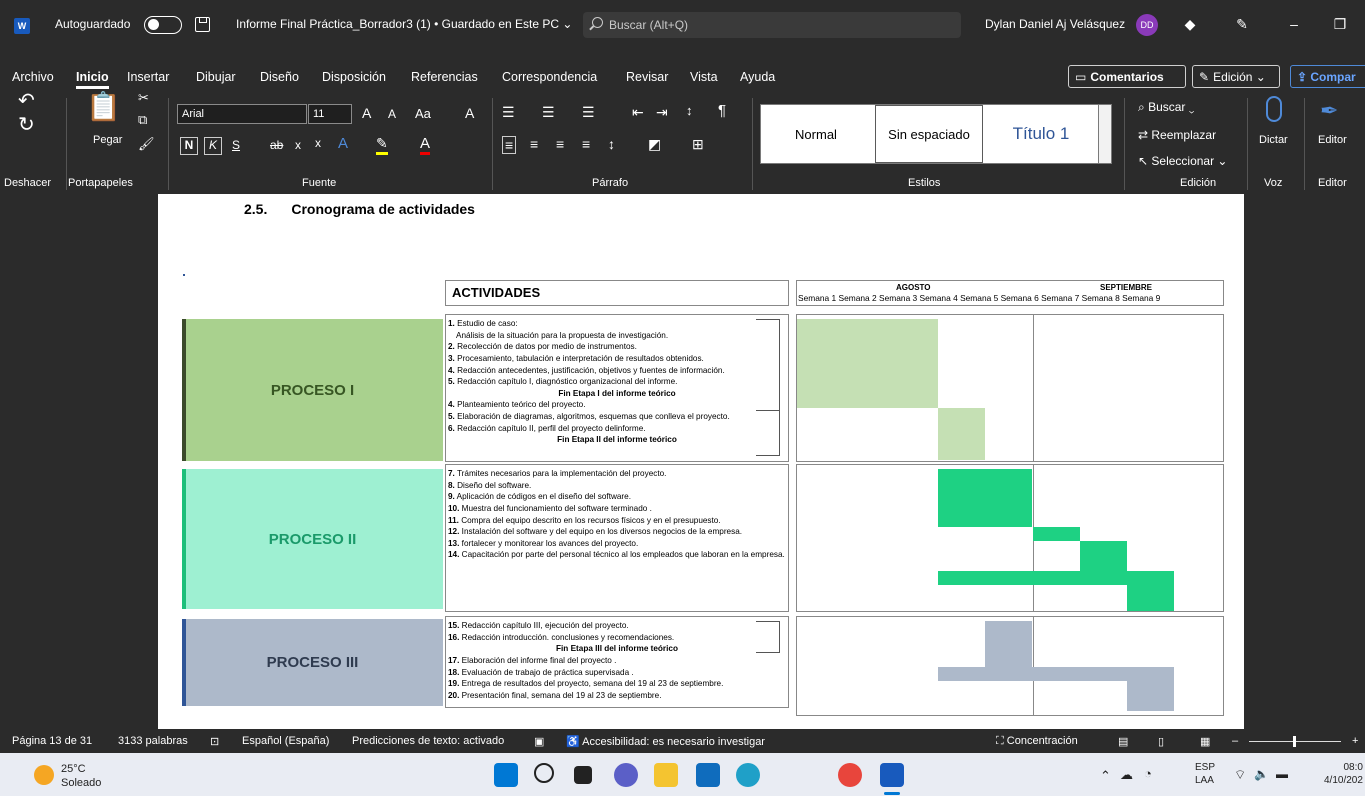  I want to click on find-button: ⌕ Buscar ⌄, so click(1166, 107).